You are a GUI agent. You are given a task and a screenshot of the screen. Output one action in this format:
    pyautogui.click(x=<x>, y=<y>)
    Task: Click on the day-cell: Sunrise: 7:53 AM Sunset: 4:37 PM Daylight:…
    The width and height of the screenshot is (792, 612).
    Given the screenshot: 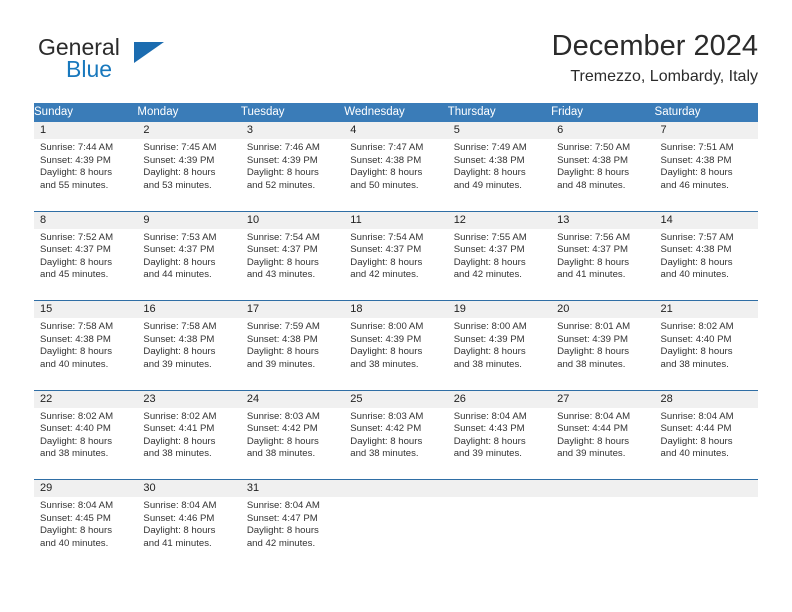 What is the action you would take?
    pyautogui.click(x=189, y=264)
    